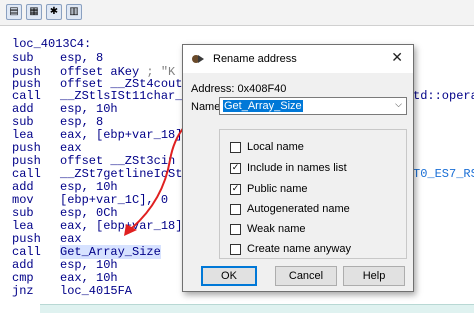 The image size is (474, 313). What do you see at coordinates (57, 58) in the screenshot?
I see `code-line: sub esp, 8` at bounding box center [57, 58].